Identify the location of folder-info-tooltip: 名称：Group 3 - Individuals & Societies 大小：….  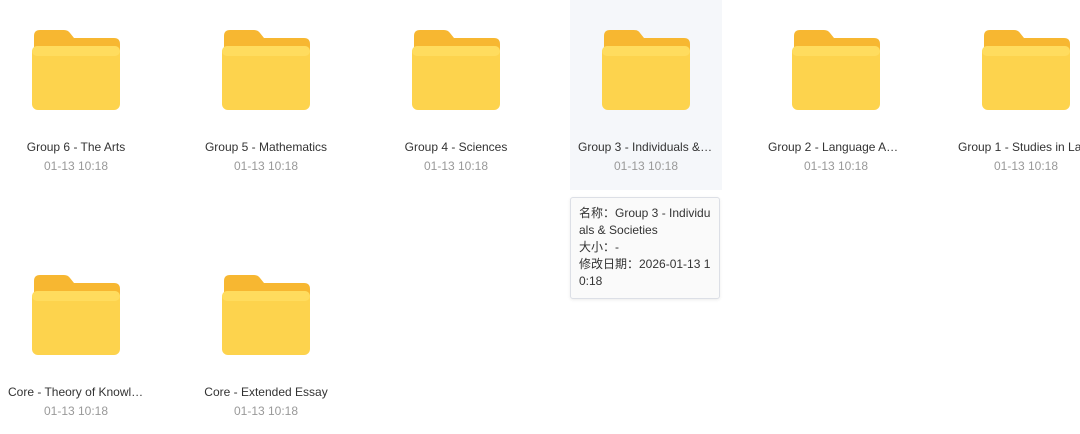
(645, 248).